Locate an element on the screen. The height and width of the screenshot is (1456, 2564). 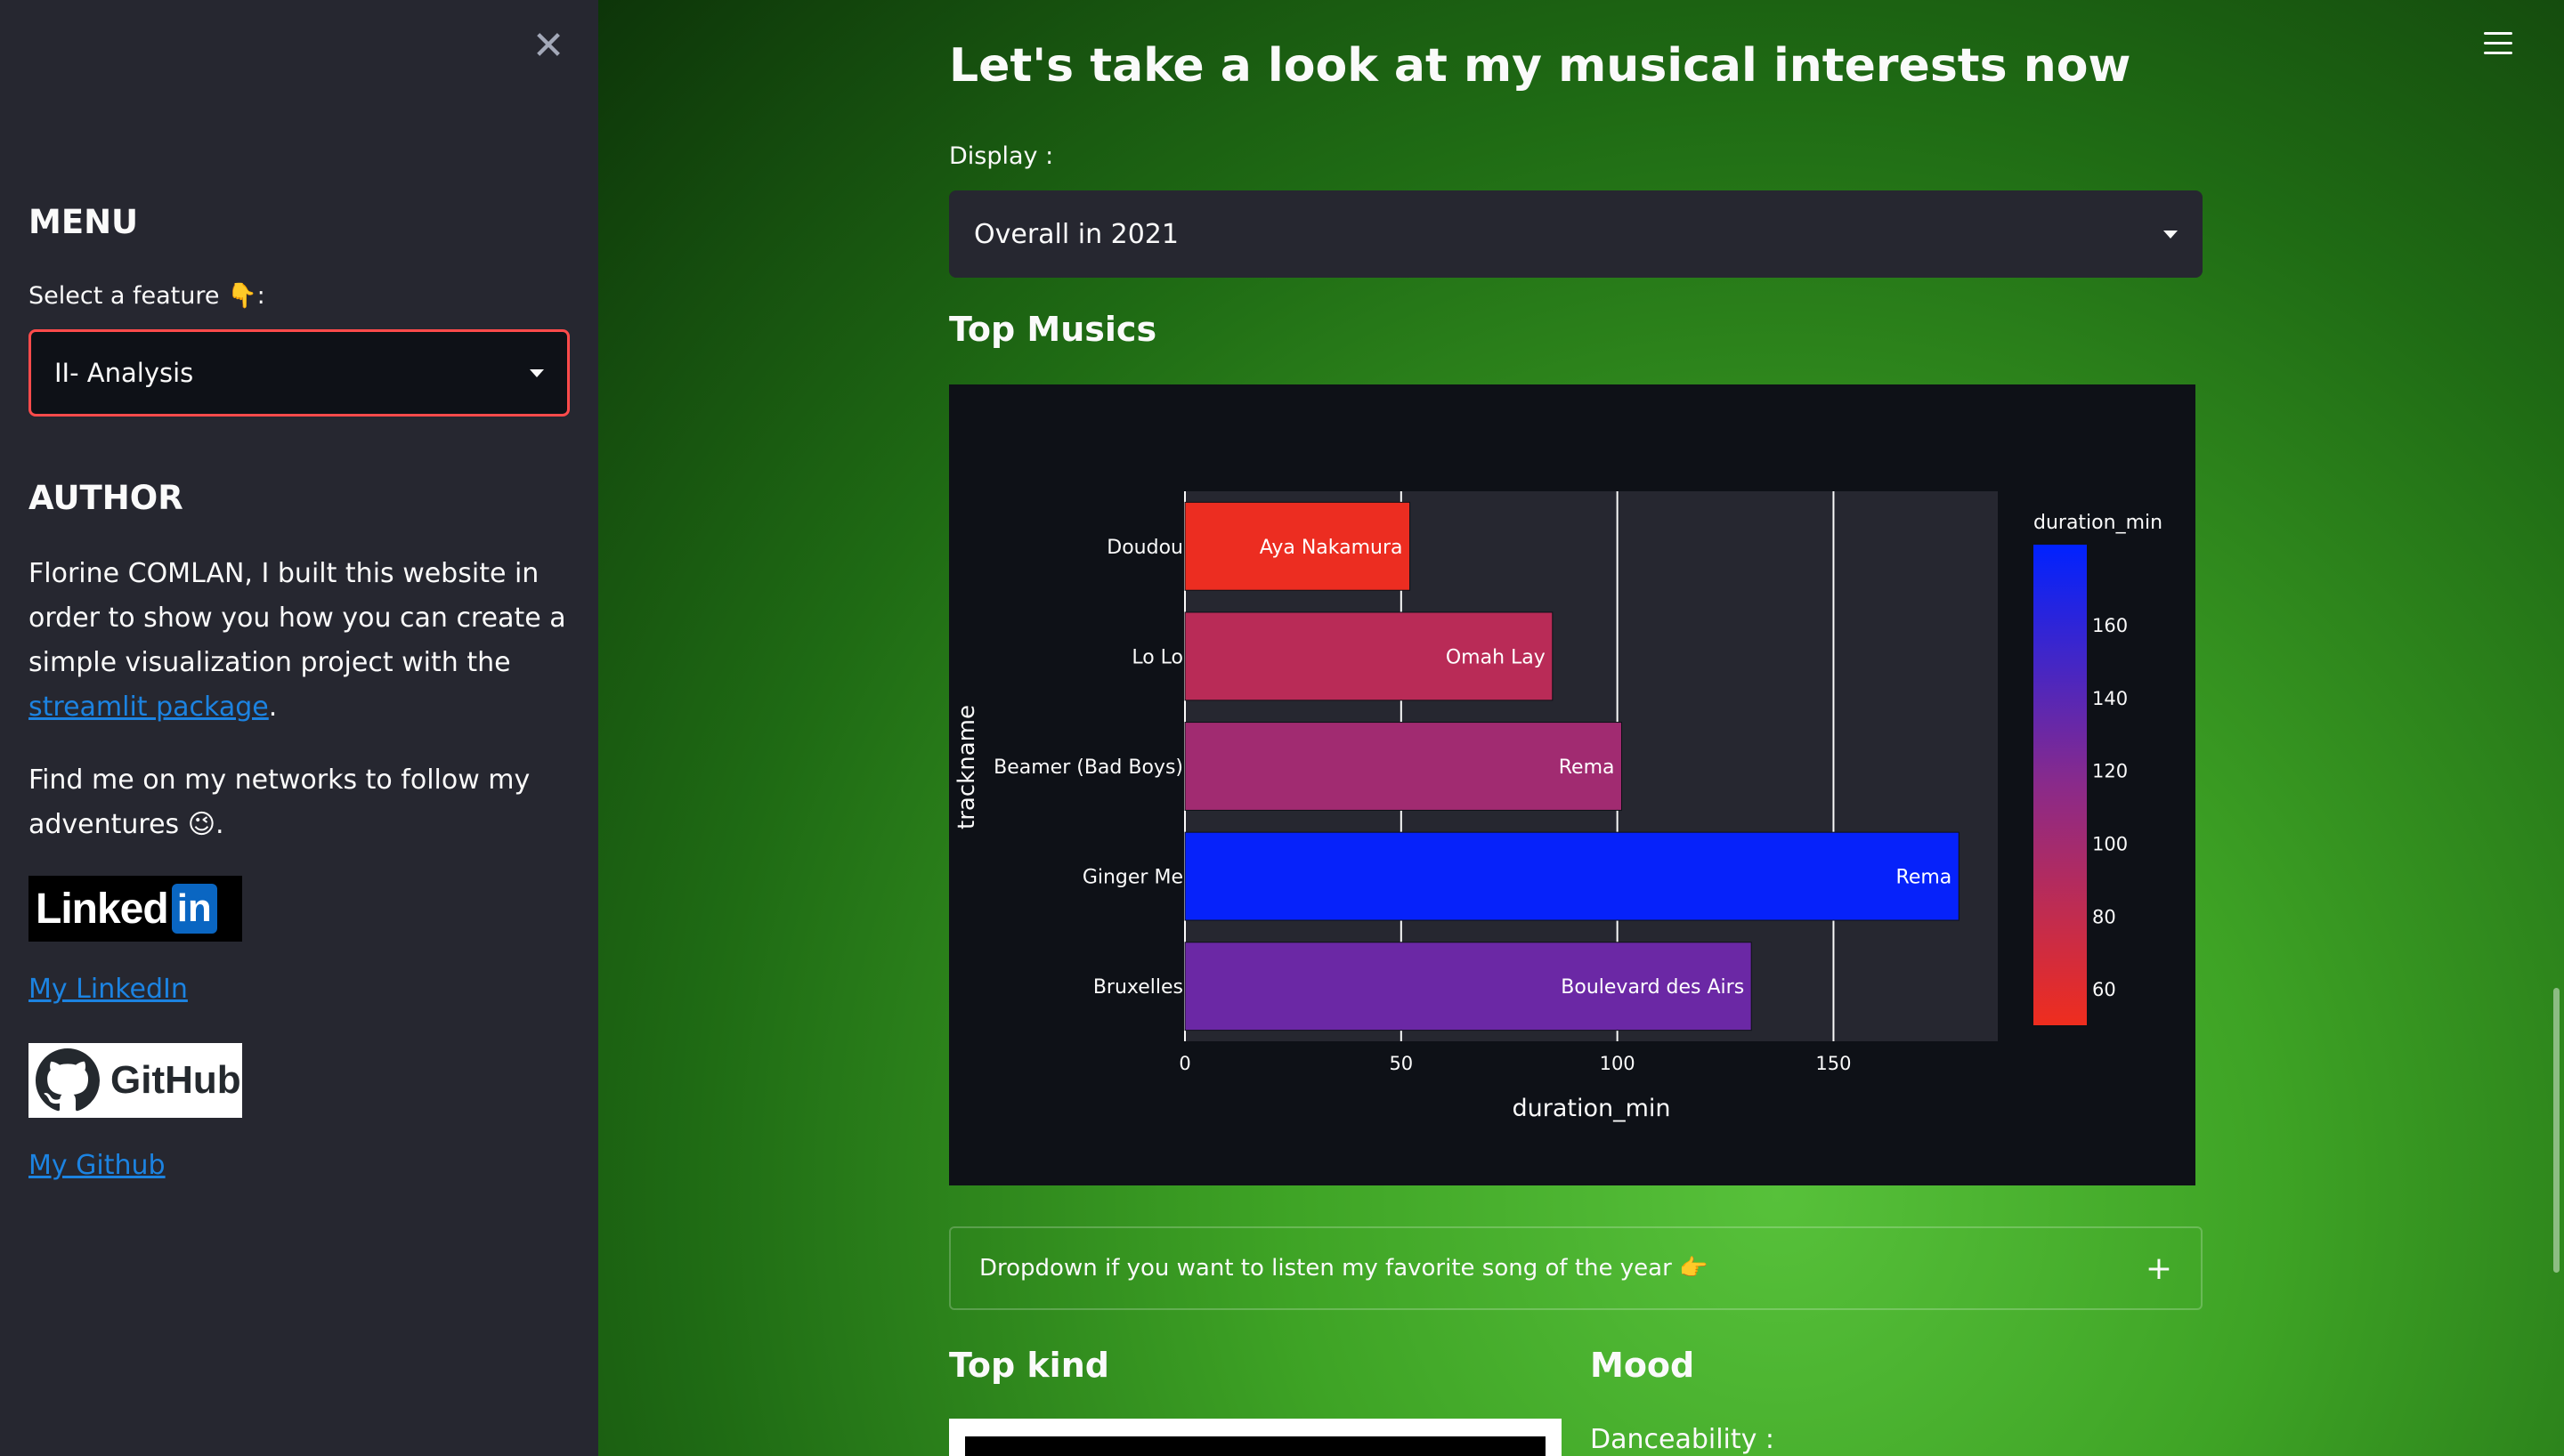
author-title: AUTHOR is located at coordinates (105, 498).